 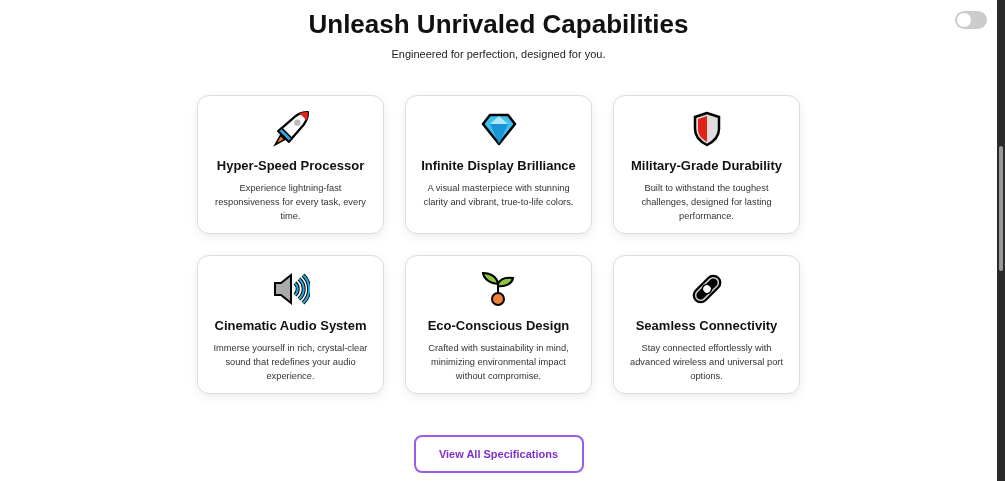 I want to click on shield-icon, so click(x=706, y=129).